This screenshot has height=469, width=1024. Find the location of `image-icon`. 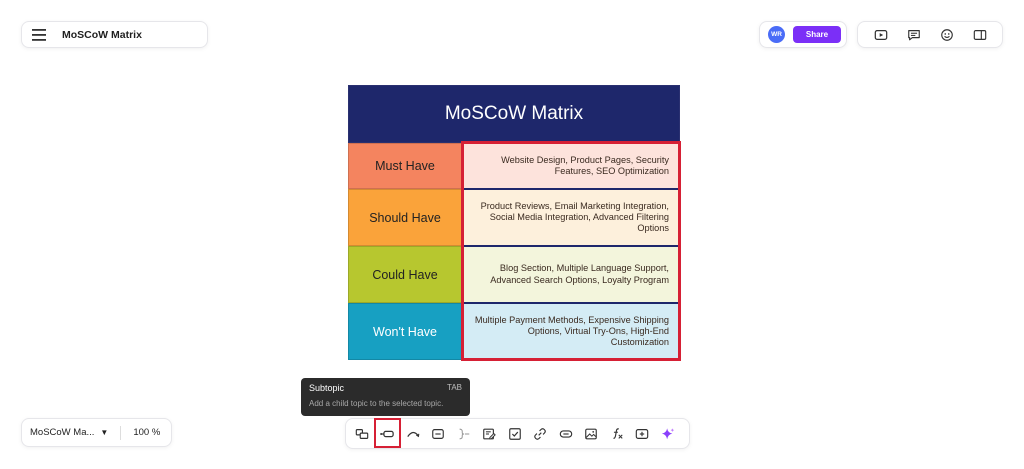

image-icon is located at coordinates (592, 433).